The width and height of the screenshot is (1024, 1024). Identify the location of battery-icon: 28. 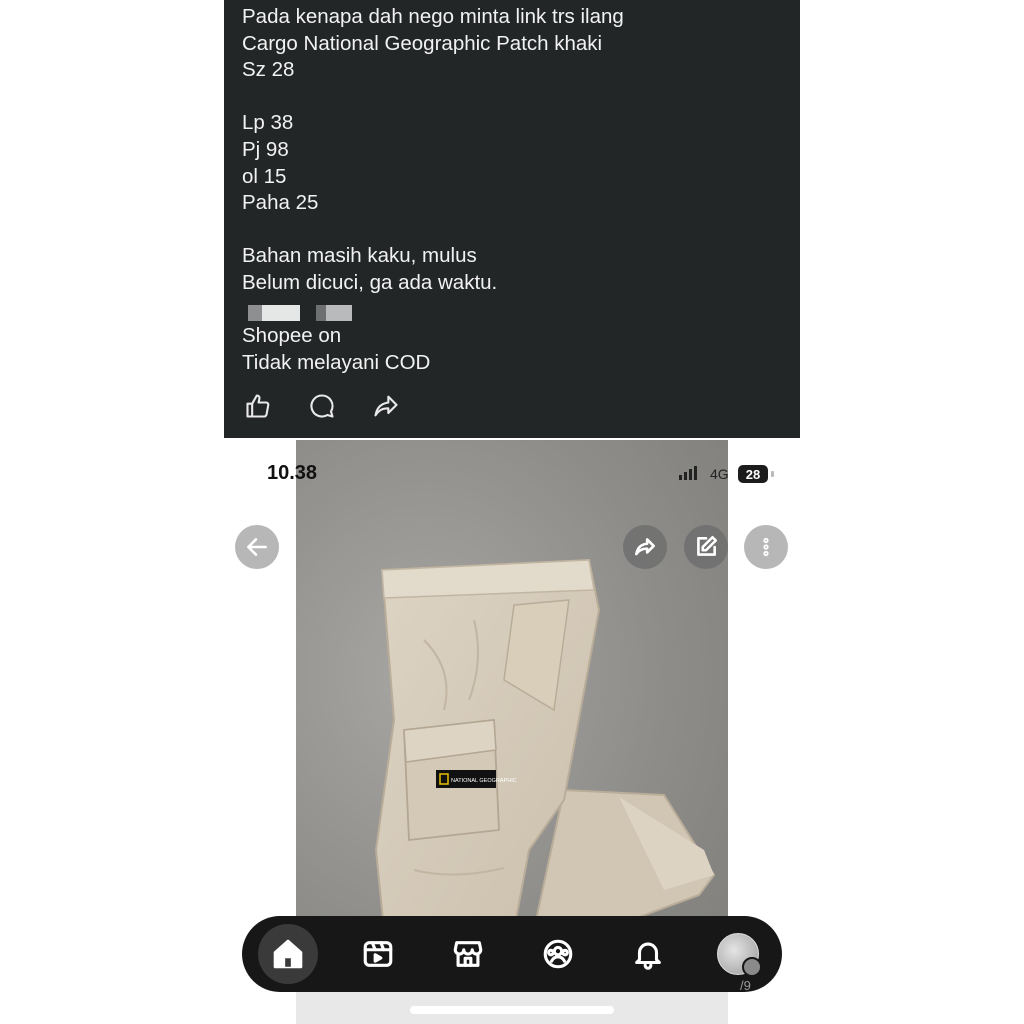
(753, 474).